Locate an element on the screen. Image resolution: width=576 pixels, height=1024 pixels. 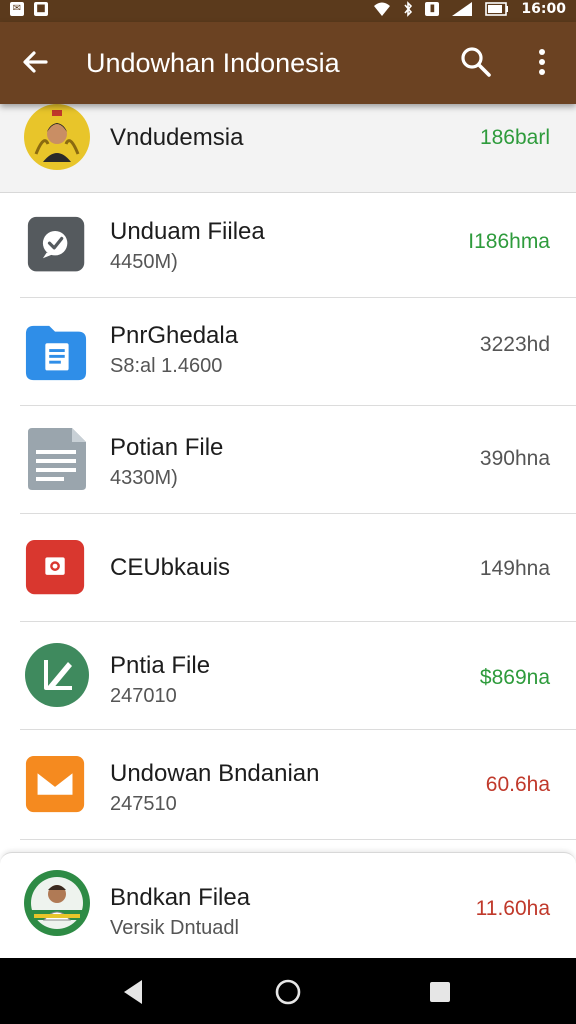
item-value: 149hna is located at coordinates (514, 568).